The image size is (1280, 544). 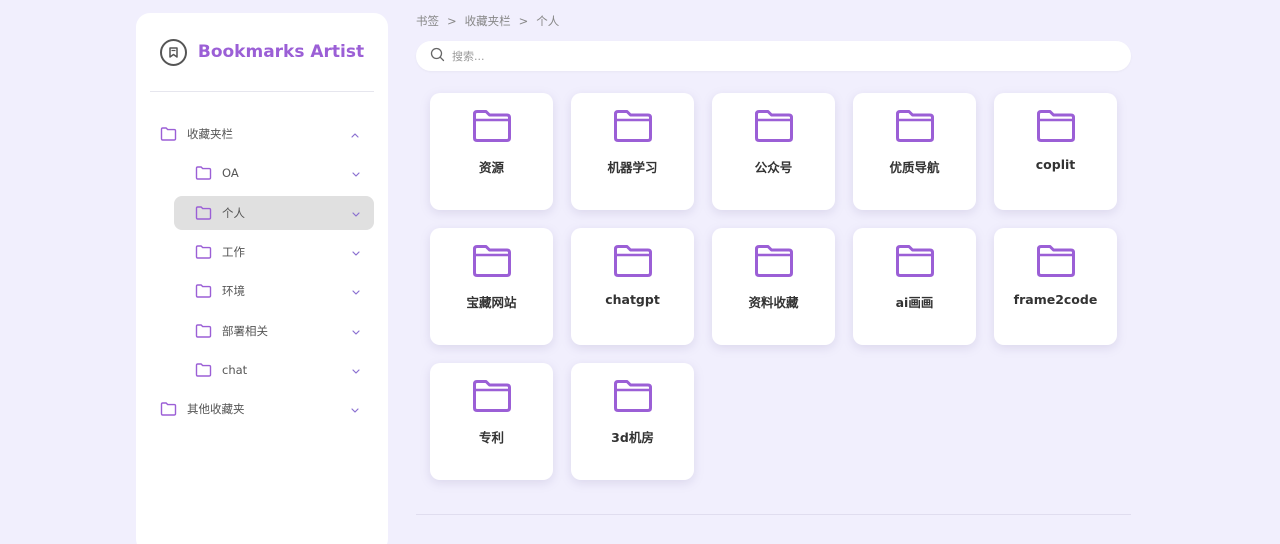 I want to click on sidebar-item-label: 环境, so click(x=233, y=291).